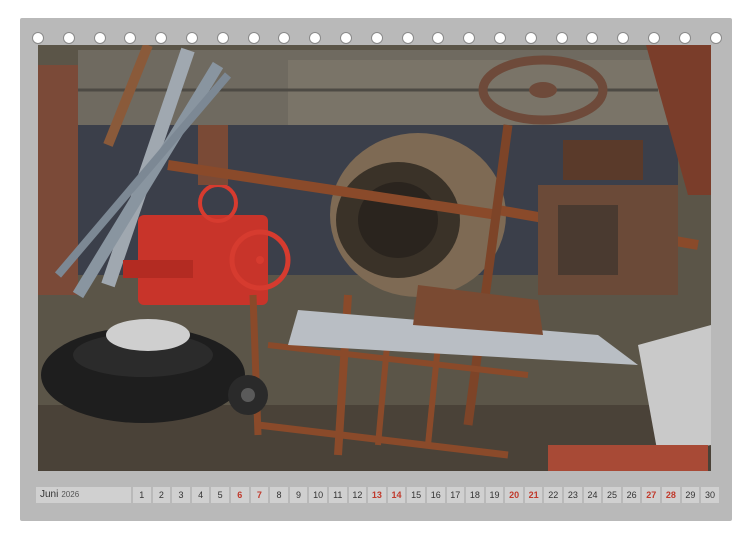  Describe the element at coordinates (455, 495) in the screenshot. I see `day-cell: 17` at that location.